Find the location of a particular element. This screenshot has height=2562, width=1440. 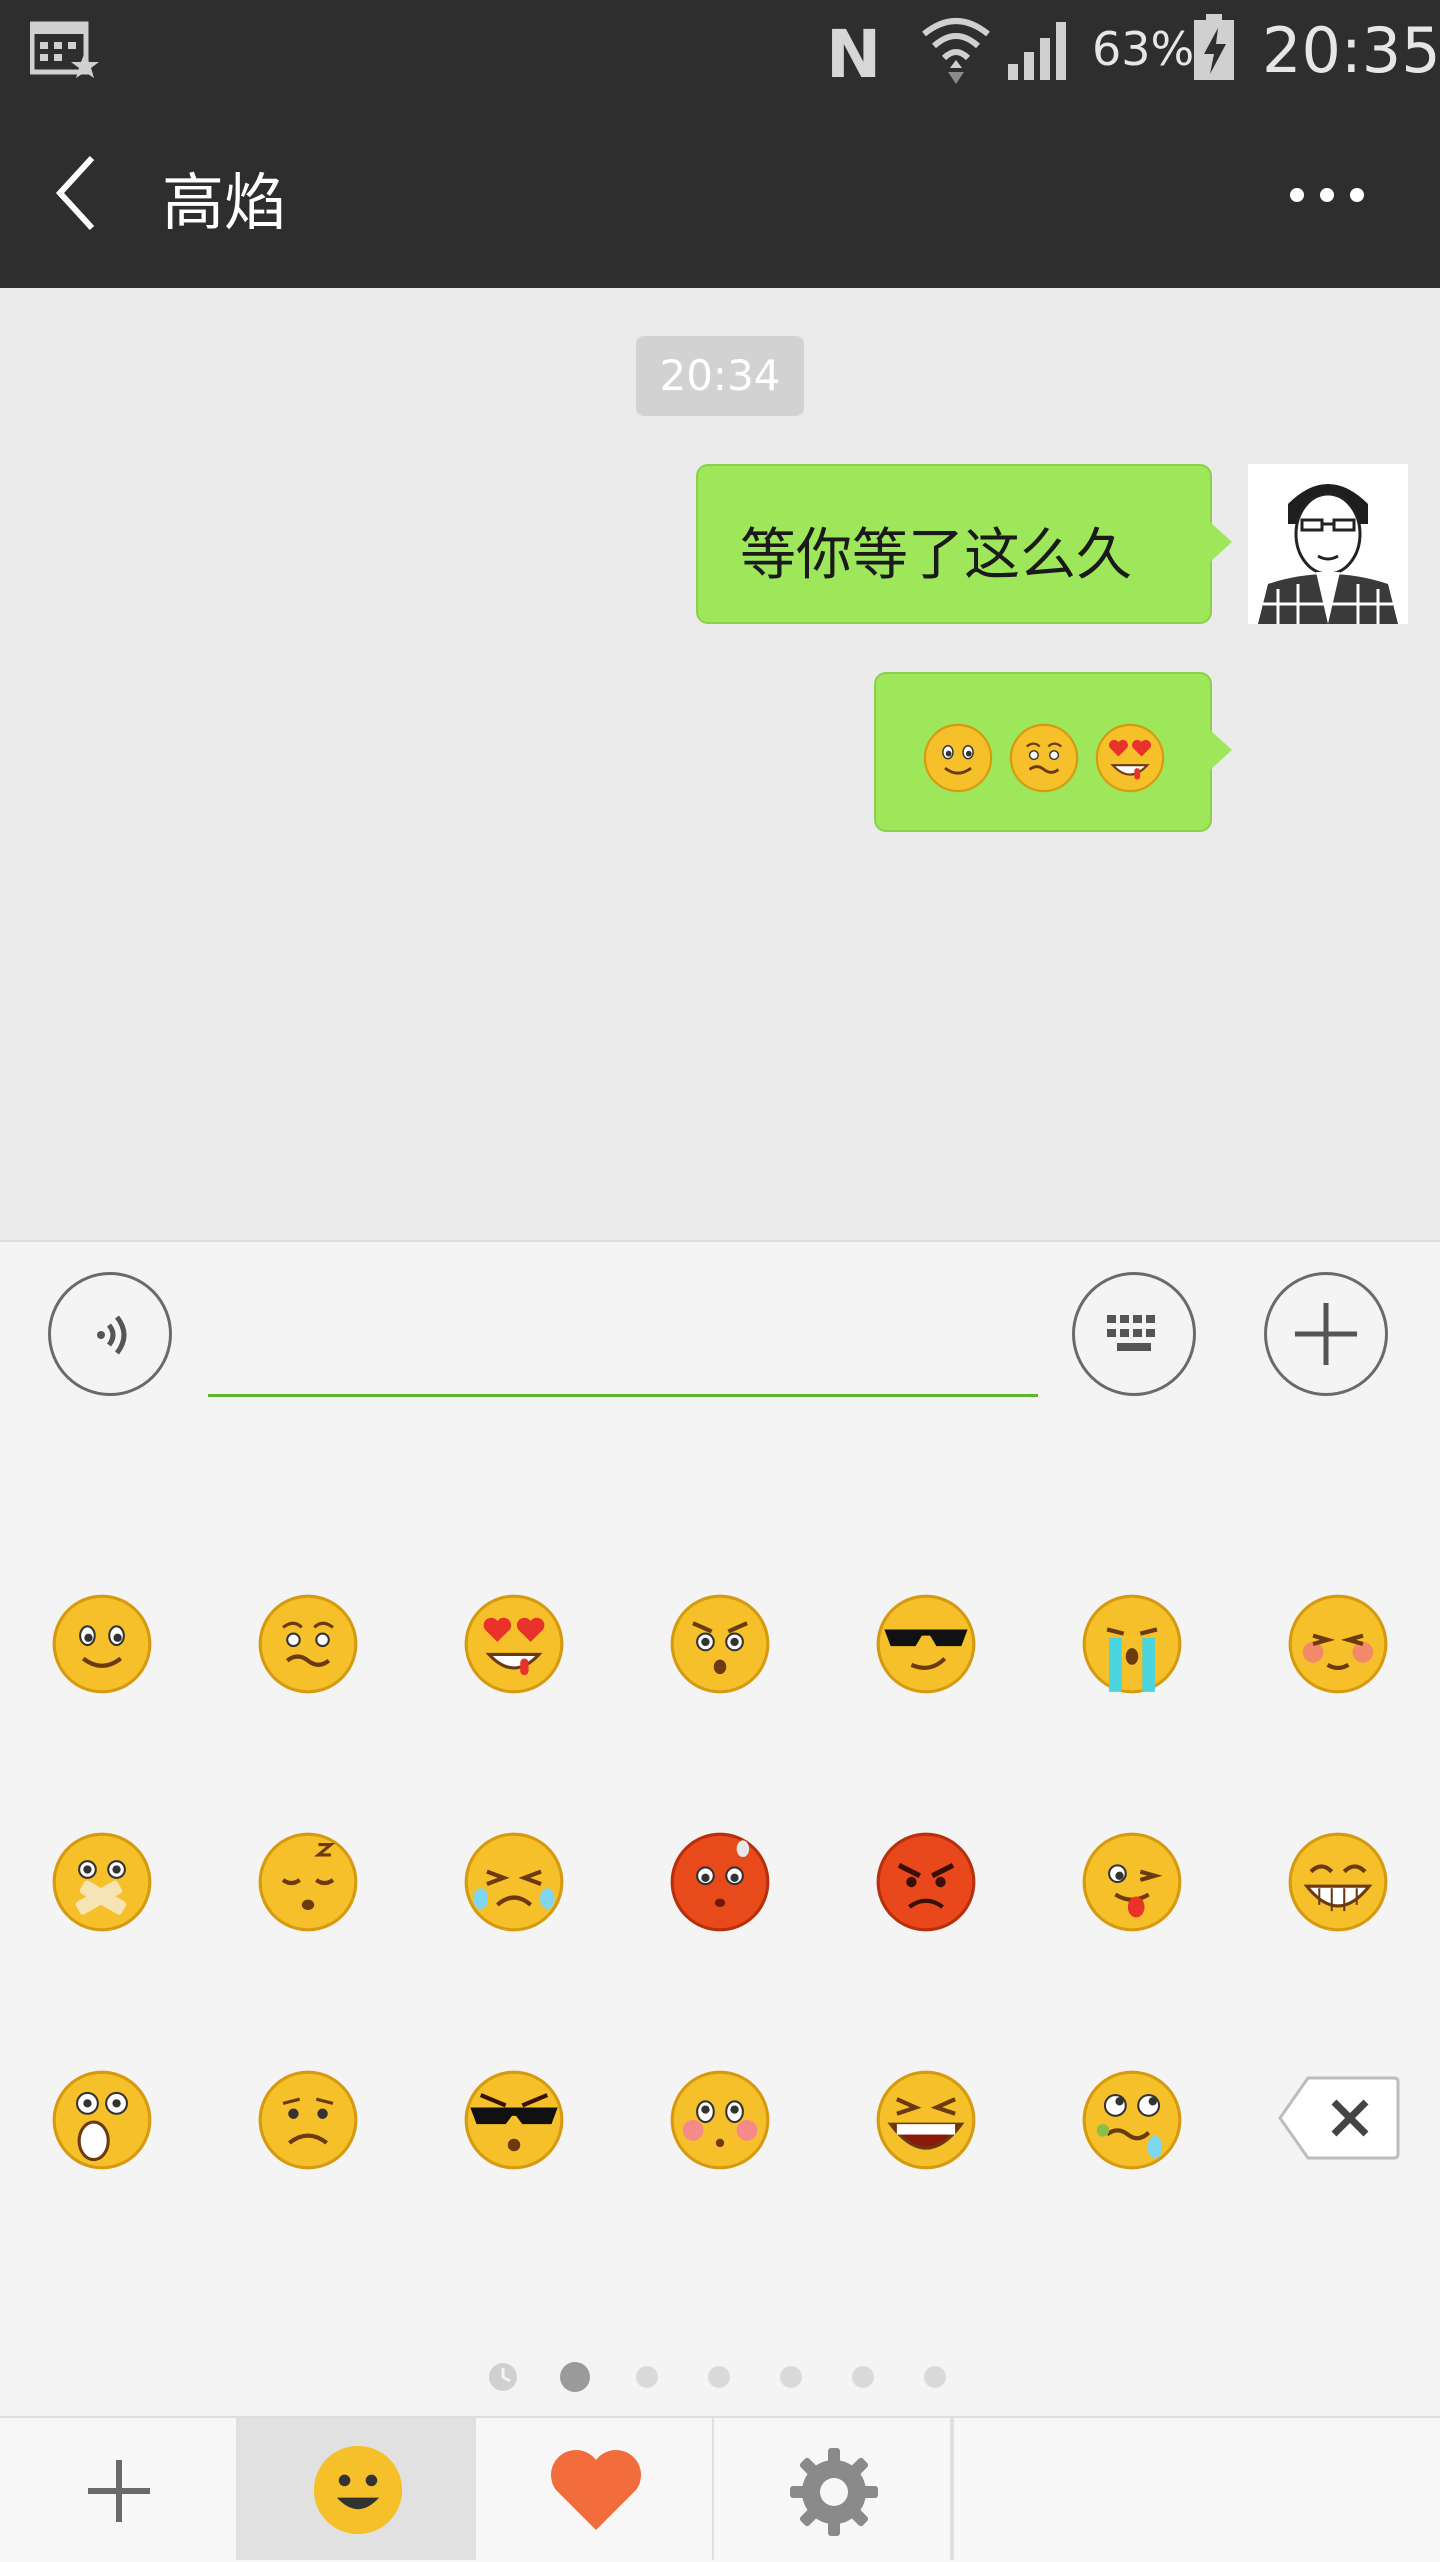

voice-button is located at coordinates (110, 1334).